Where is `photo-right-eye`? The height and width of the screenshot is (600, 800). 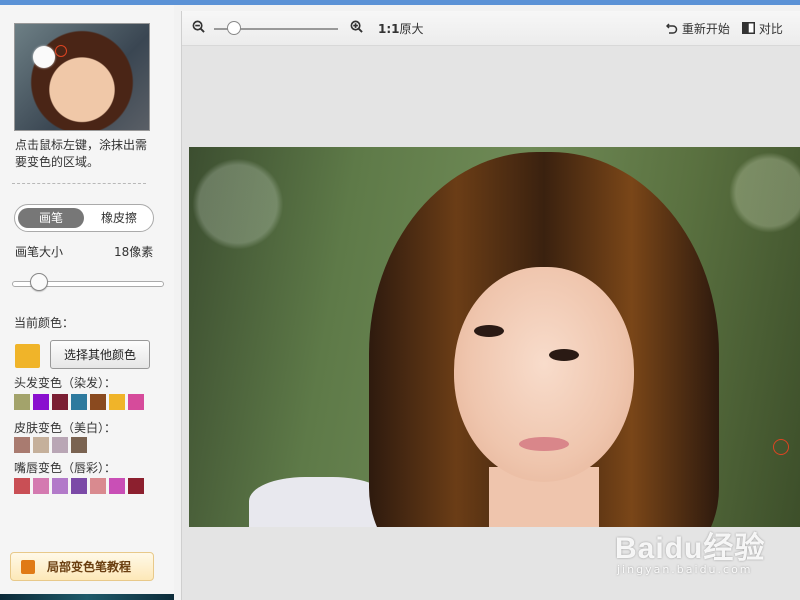 photo-right-eye is located at coordinates (564, 355).